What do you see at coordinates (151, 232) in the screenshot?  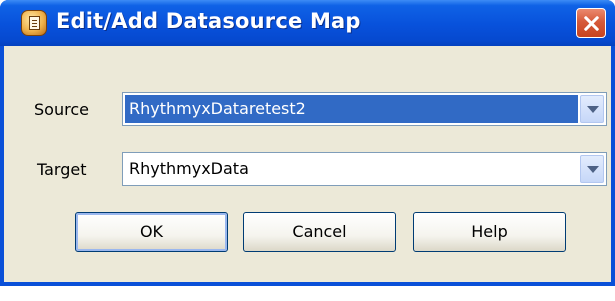 I see `ok-button: OK` at bounding box center [151, 232].